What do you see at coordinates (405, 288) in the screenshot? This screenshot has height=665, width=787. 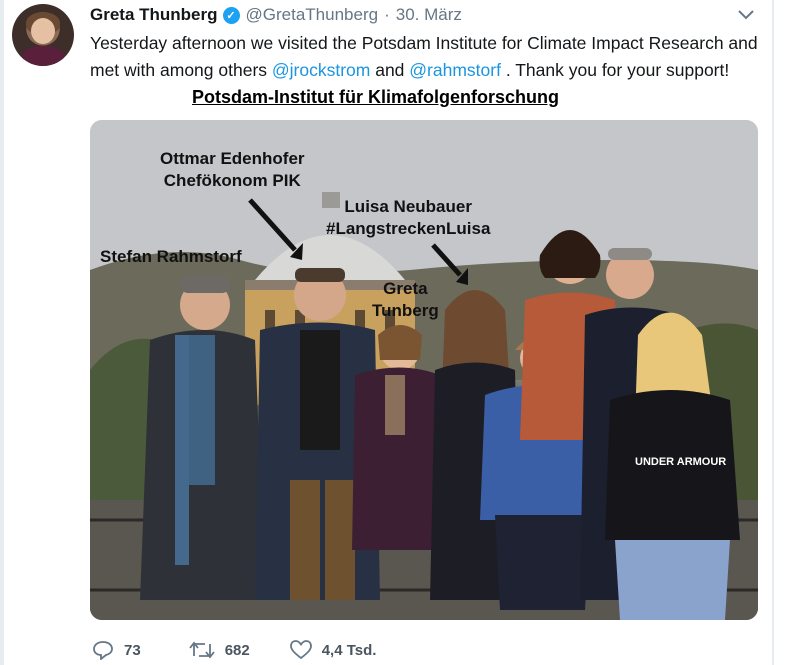 I see `label-greta-line1: Greta` at bounding box center [405, 288].